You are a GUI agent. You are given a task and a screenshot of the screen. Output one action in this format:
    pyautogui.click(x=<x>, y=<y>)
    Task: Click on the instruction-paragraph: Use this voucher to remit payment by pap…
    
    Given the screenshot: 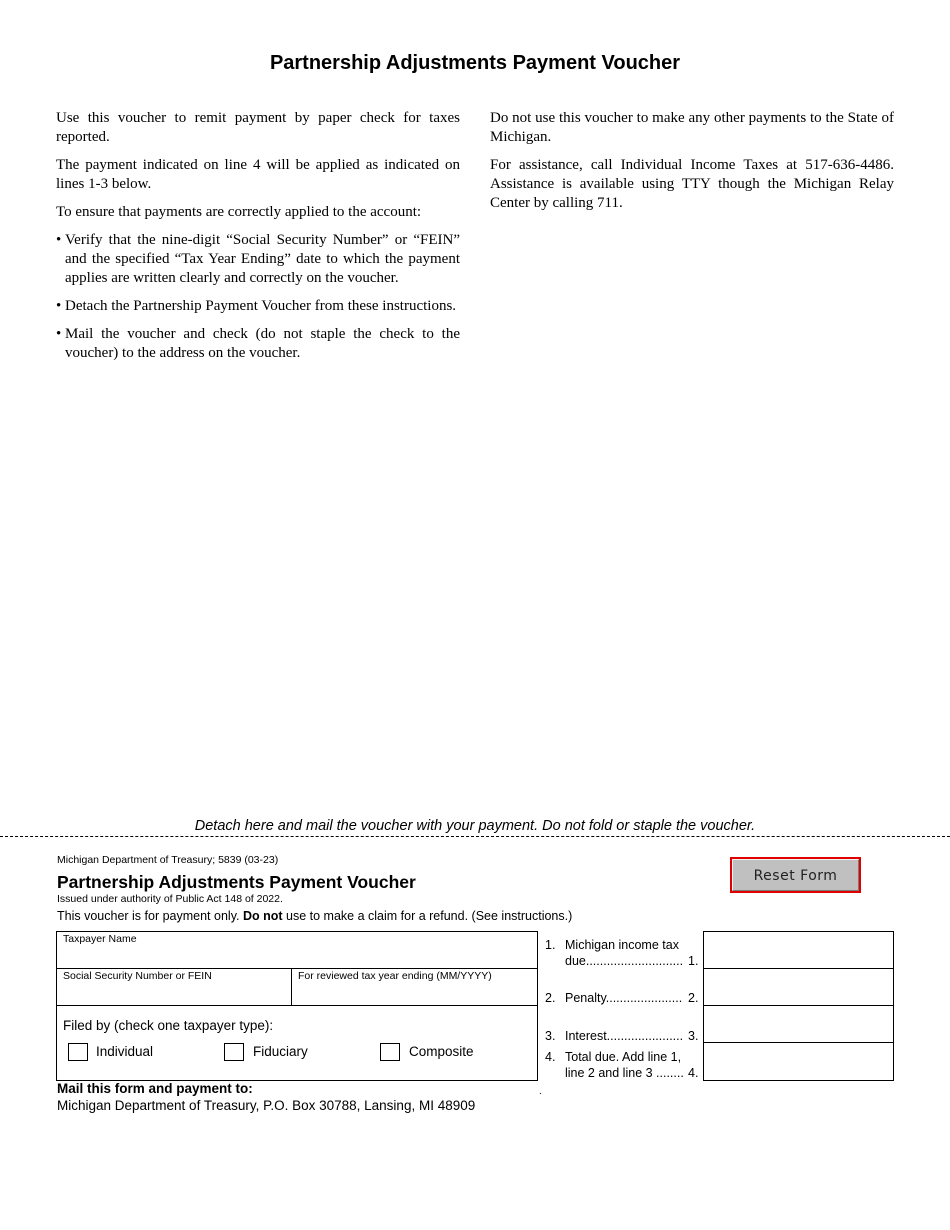 What is the action you would take?
    pyautogui.click(x=258, y=127)
    